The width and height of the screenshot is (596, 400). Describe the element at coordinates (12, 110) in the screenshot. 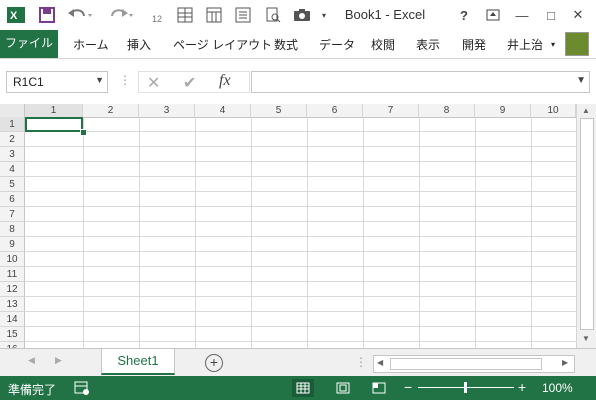

I see `select-all-corner` at that location.